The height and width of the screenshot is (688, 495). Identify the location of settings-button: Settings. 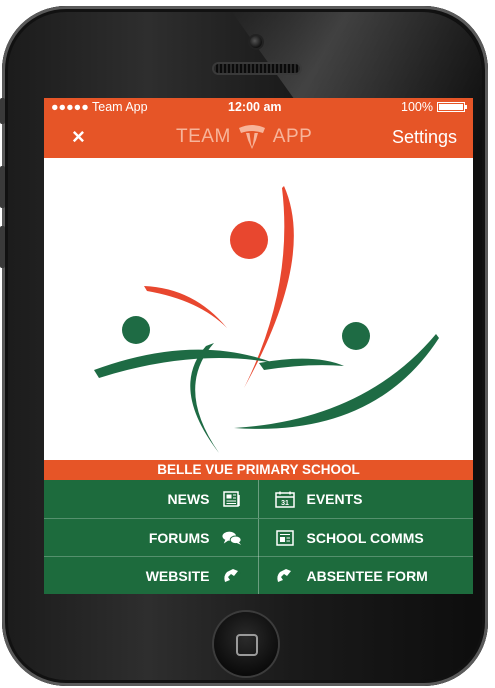
(424, 137).